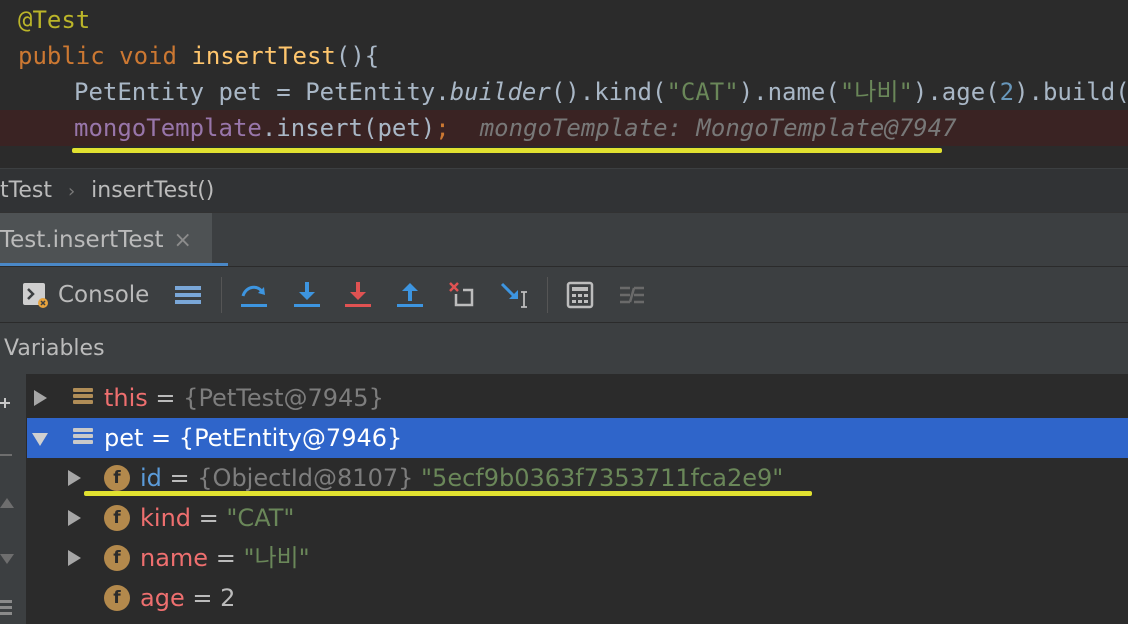  What do you see at coordinates (577, 438) in the screenshot?
I see `variable-row-pet: pet = {PetEntity@7946}` at bounding box center [577, 438].